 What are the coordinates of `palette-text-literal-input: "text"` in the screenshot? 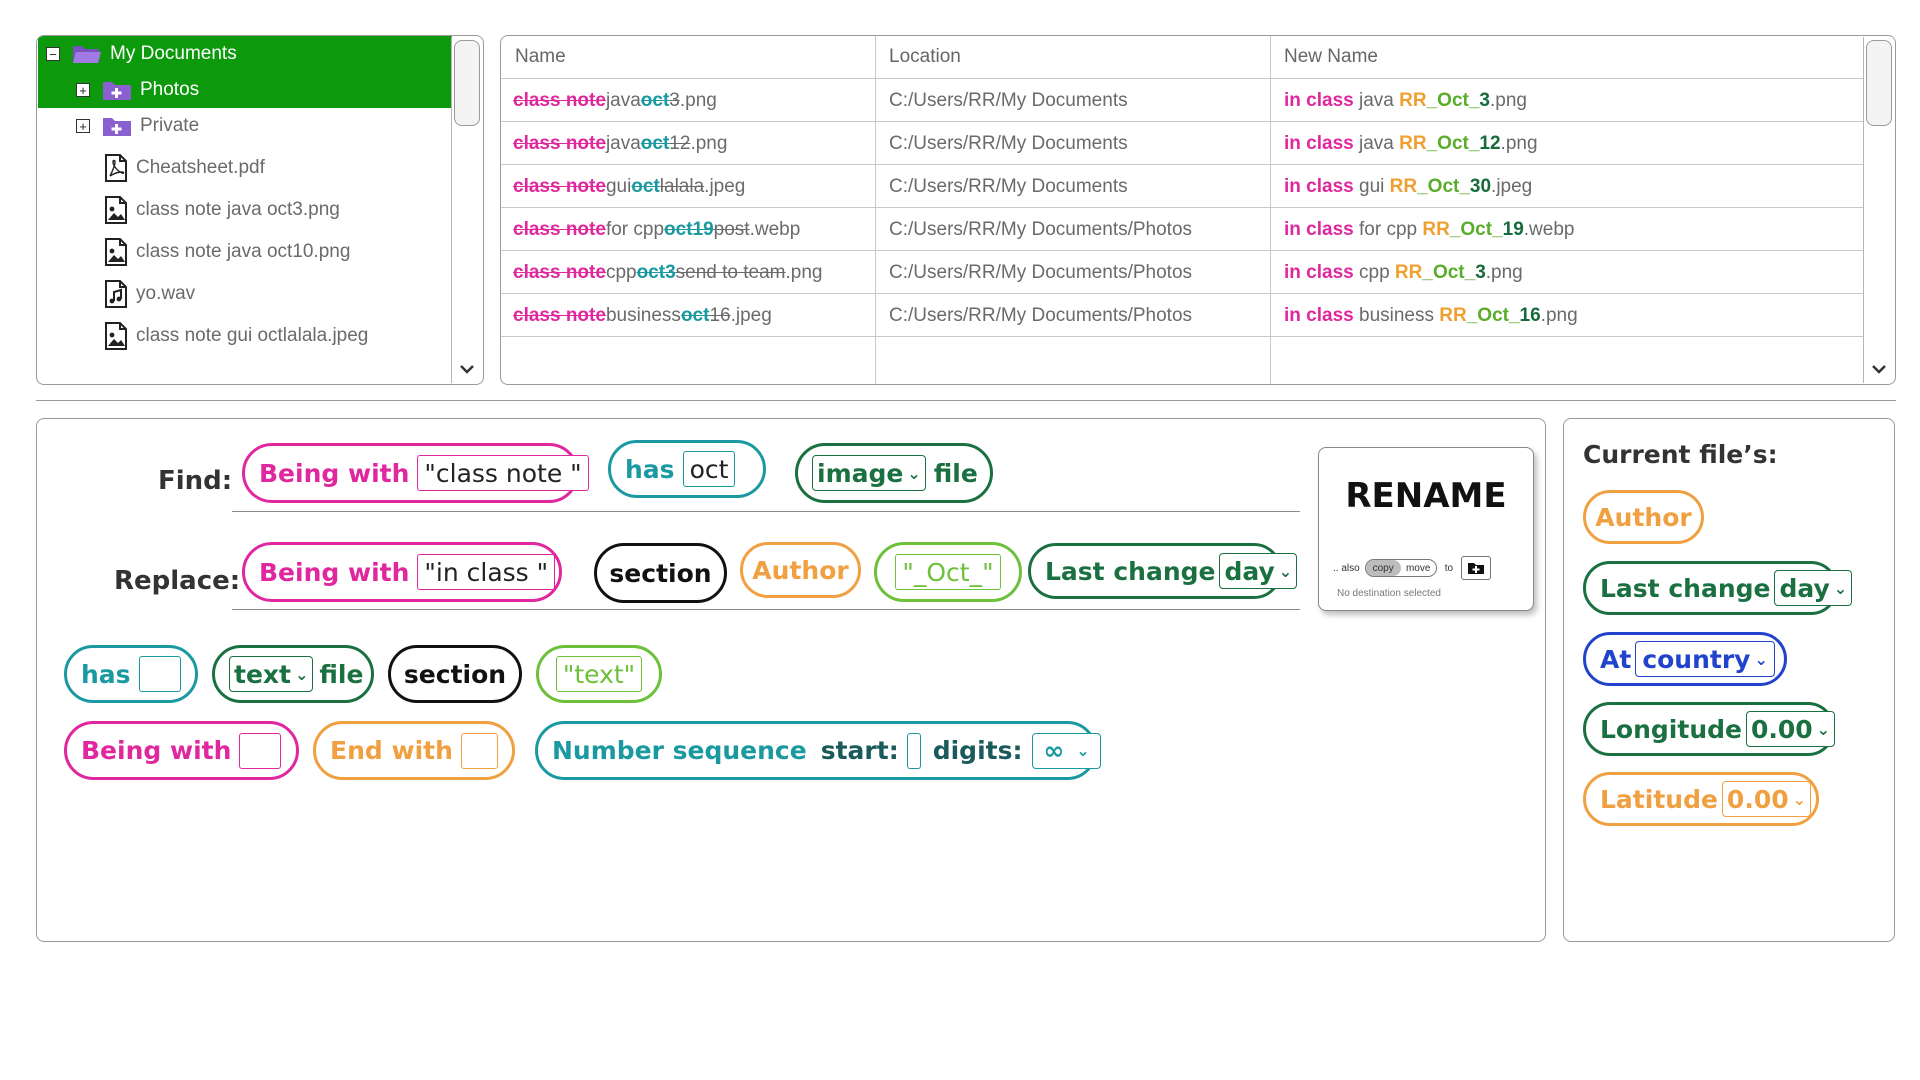 It's located at (599, 674).